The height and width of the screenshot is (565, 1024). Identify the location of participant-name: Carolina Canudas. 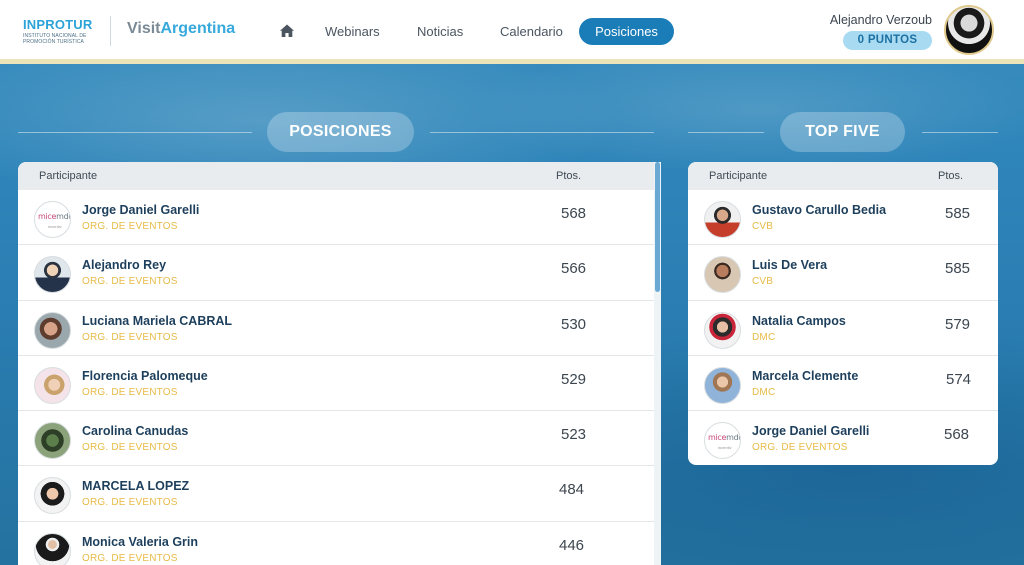
(135, 431).